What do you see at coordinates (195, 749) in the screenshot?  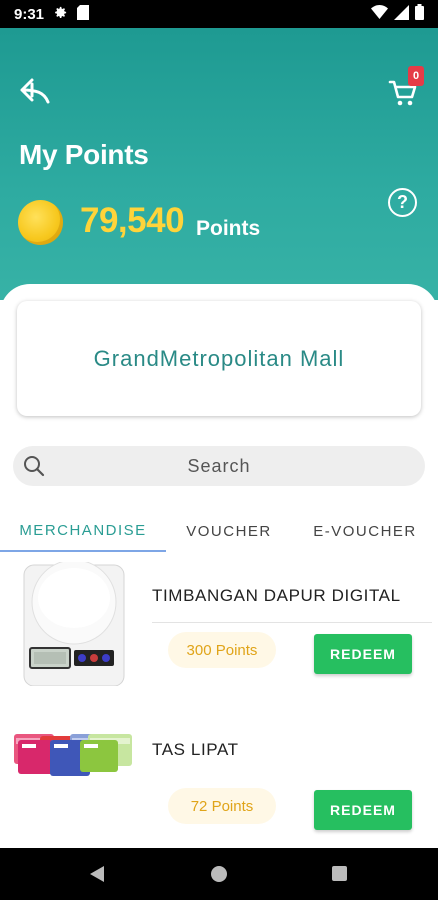 I see `product-name: TAS LIPAT` at bounding box center [195, 749].